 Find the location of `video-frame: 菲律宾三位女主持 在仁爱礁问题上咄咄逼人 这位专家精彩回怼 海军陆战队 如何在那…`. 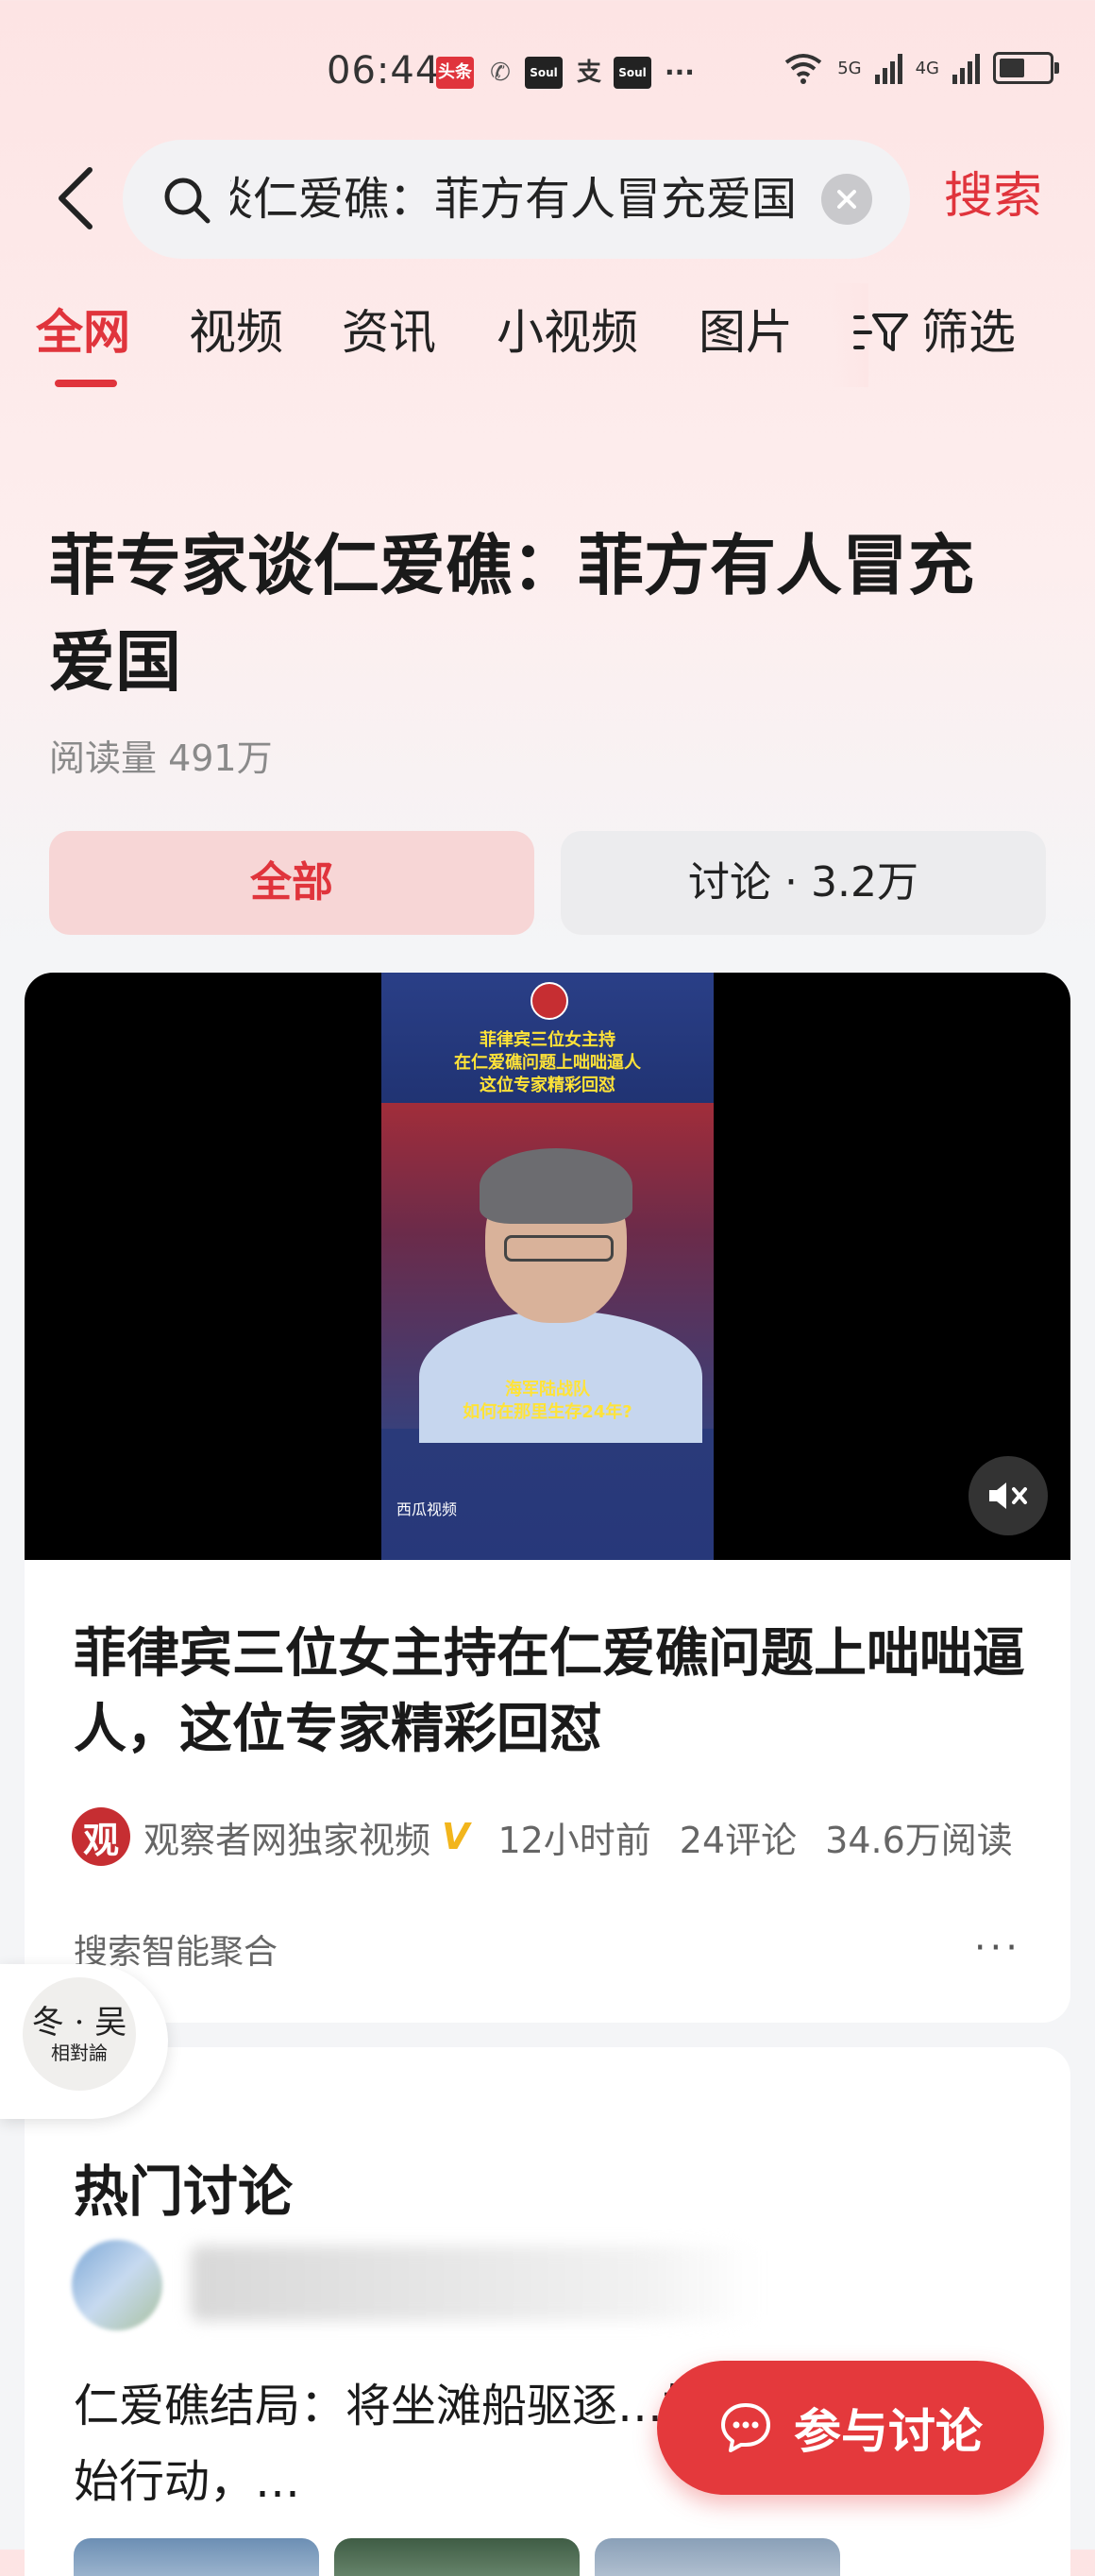

video-frame: 菲律宾三位女主持 在仁爱礁问题上咄咄逼人 这位专家精彩回怼 海军陆战队 如何在那… is located at coordinates (547, 1266).